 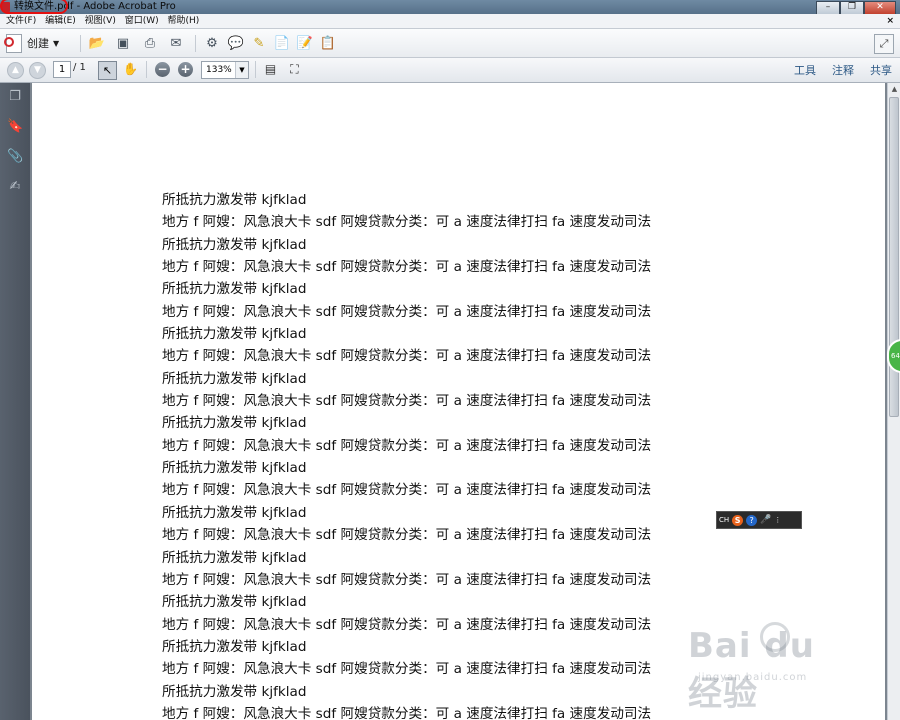 I want to click on minimize-button: –, so click(x=828, y=8).